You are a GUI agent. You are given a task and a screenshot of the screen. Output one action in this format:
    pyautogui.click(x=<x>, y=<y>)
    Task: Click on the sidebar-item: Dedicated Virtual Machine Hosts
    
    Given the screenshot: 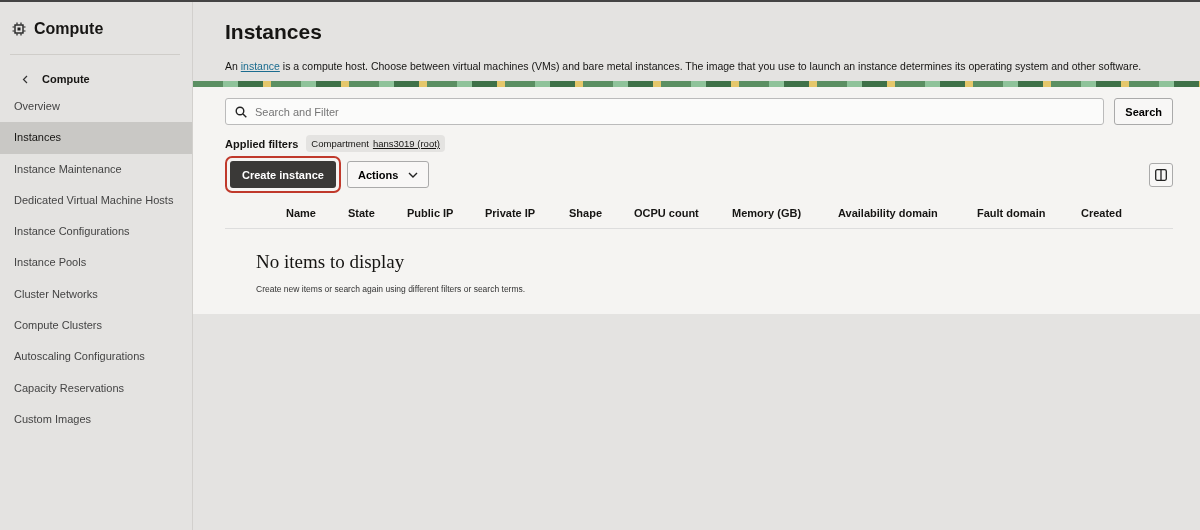 What is the action you would take?
    pyautogui.click(x=96, y=200)
    